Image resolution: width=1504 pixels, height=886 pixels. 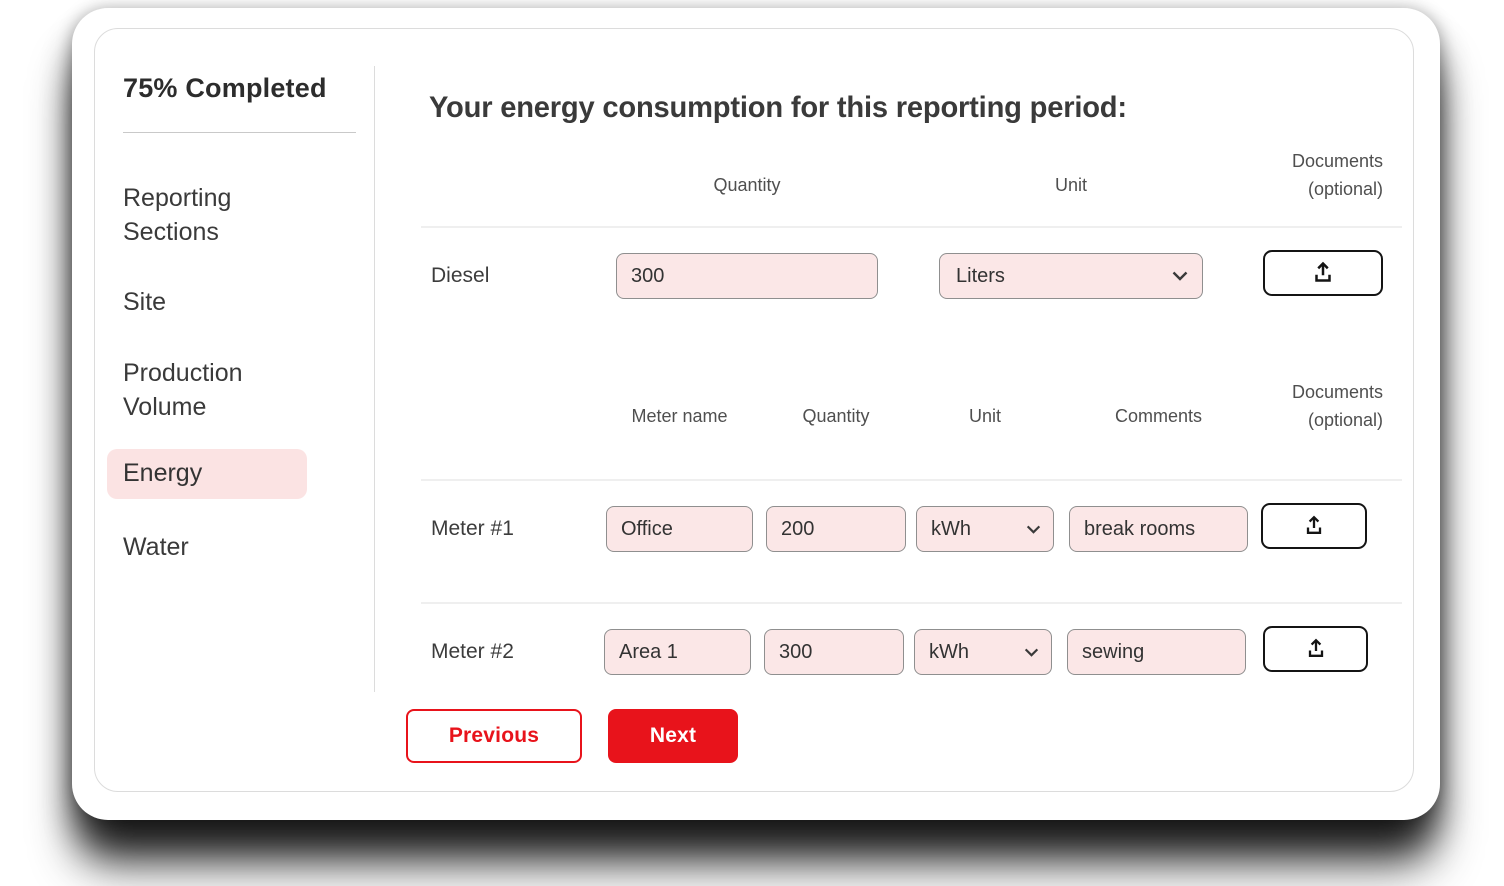 I want to click on sidebar-main-divider, so click(x=374, y=379).